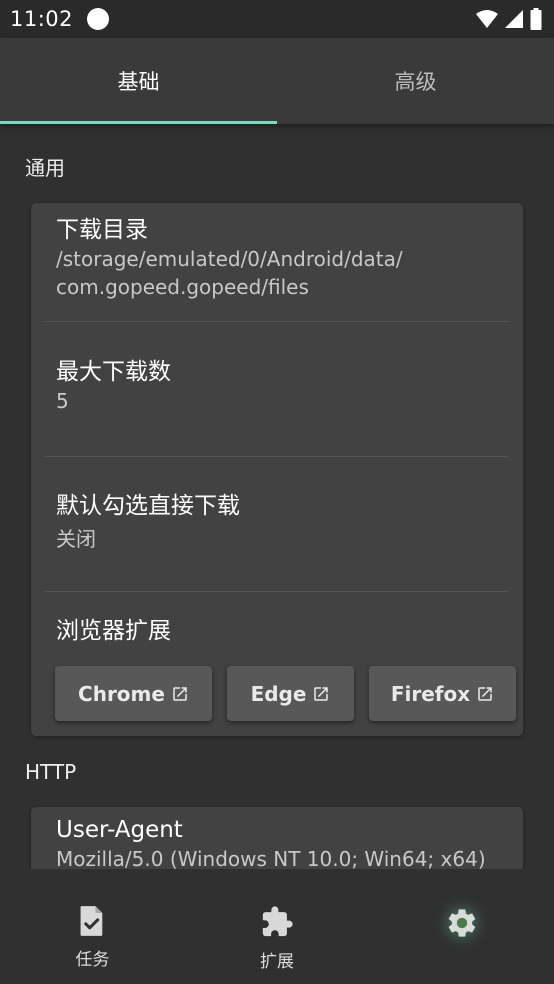 This screenshot has height=984, width=554. I want to click on chrome-button-label: Chrome, so click(121, 693).